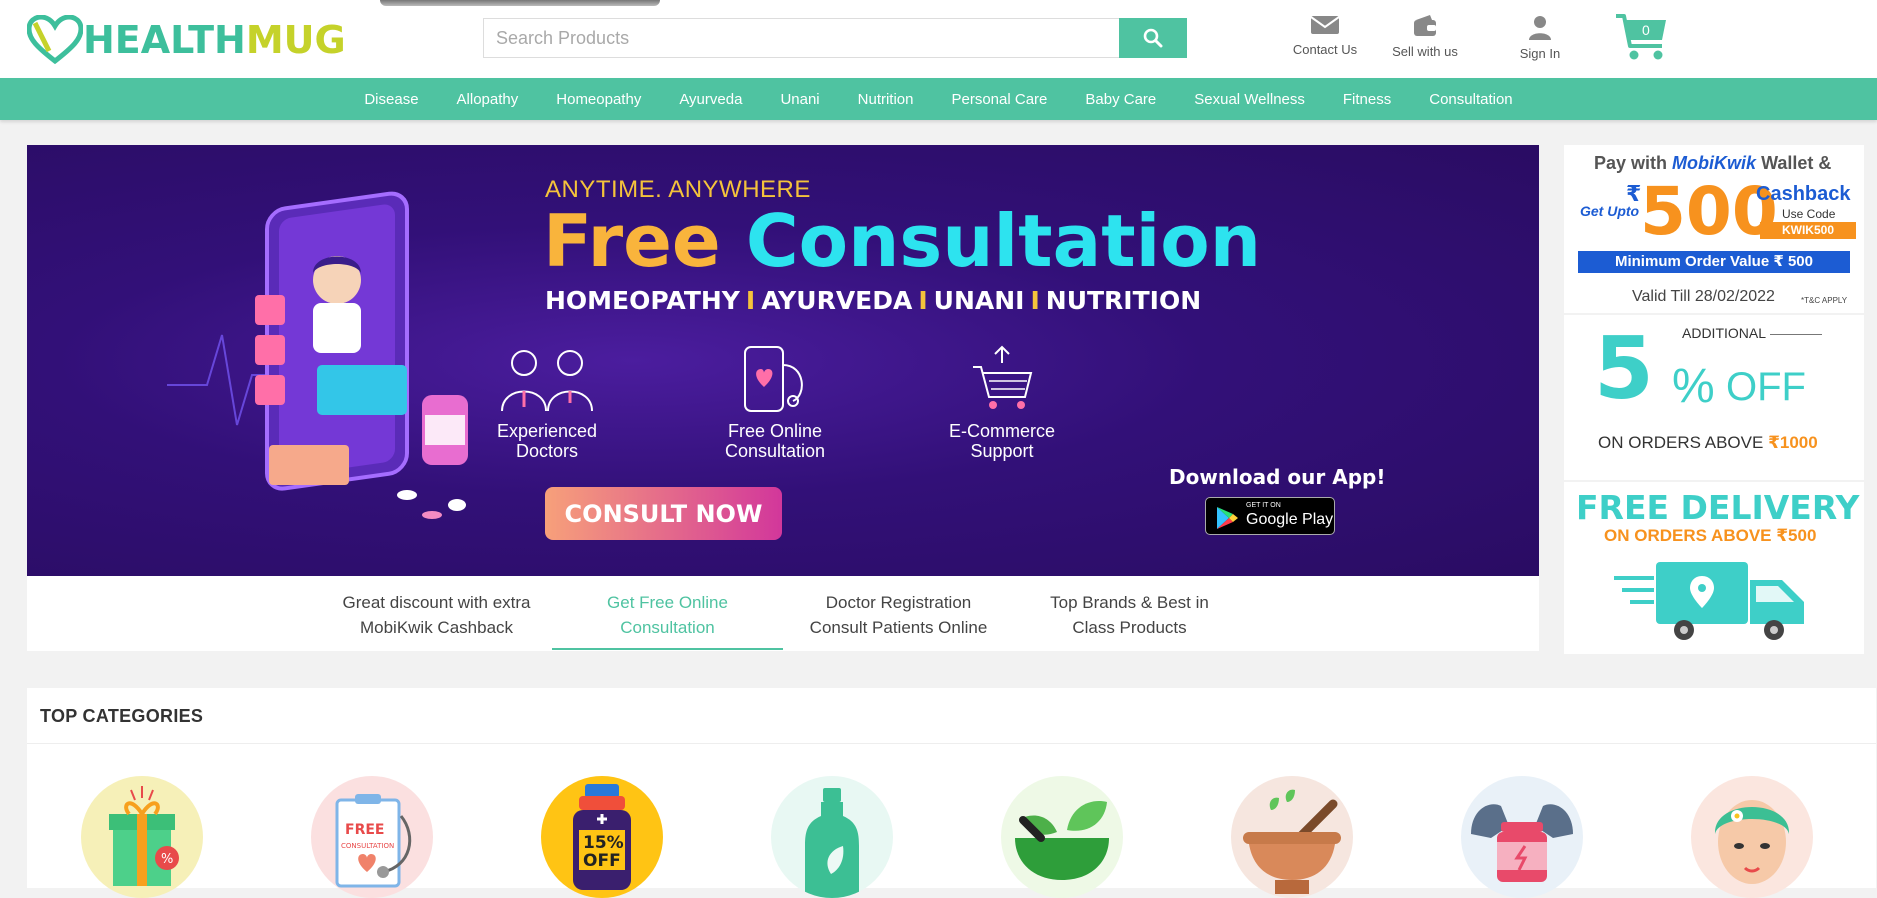  What do you see at coordinates (1129, 615) in the screenshot?
I see `tab-top-brands: Top Brands & Best in Class Products` at bounding box center [1129, 615].